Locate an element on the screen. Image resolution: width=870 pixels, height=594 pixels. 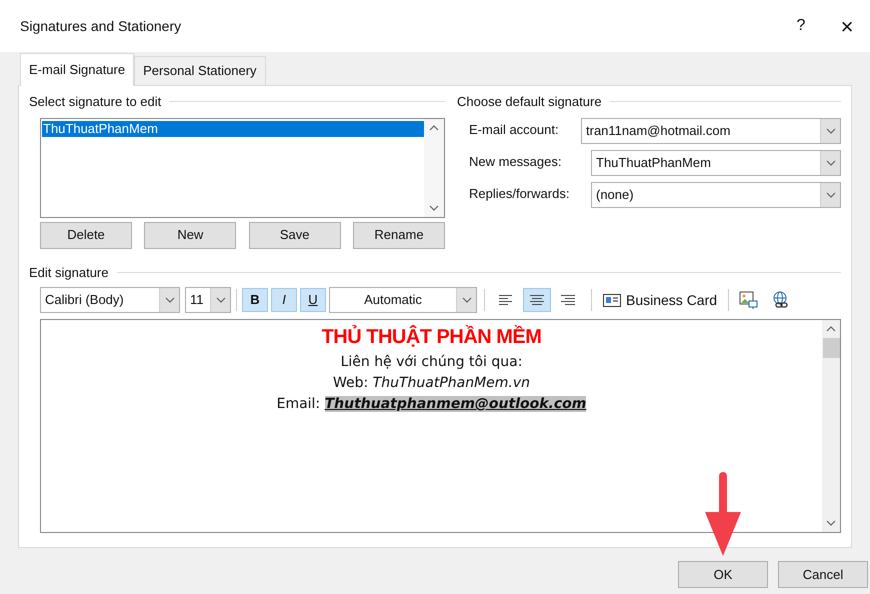
close-button: × is located at coordinates (847, 26).